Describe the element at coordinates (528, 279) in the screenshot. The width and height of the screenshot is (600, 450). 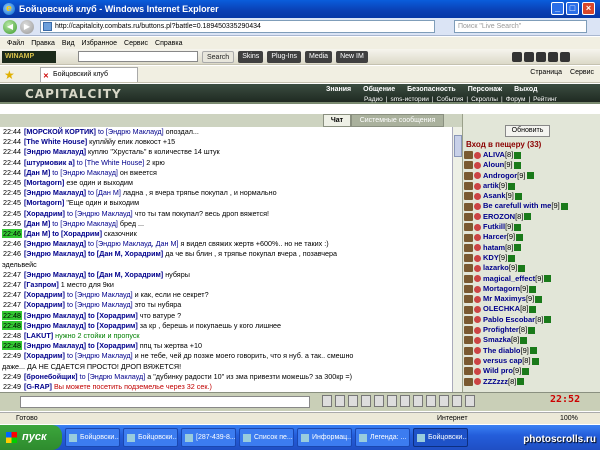
I see `user-list-item: magical_effect [9]` at that location.